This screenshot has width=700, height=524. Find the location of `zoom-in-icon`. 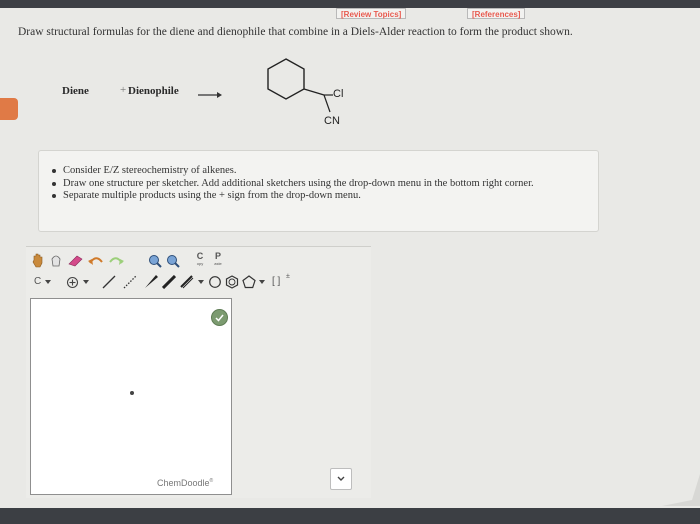

zoom-in-icon is located at coordinates (155, 261).